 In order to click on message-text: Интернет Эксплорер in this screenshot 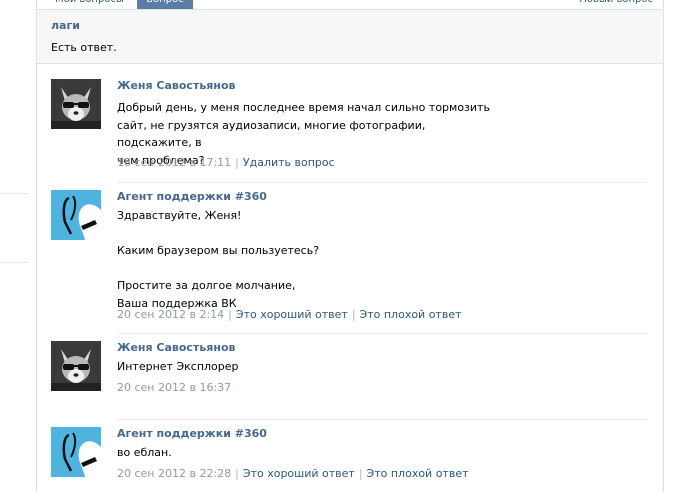, I will do `click(178, 366)`.